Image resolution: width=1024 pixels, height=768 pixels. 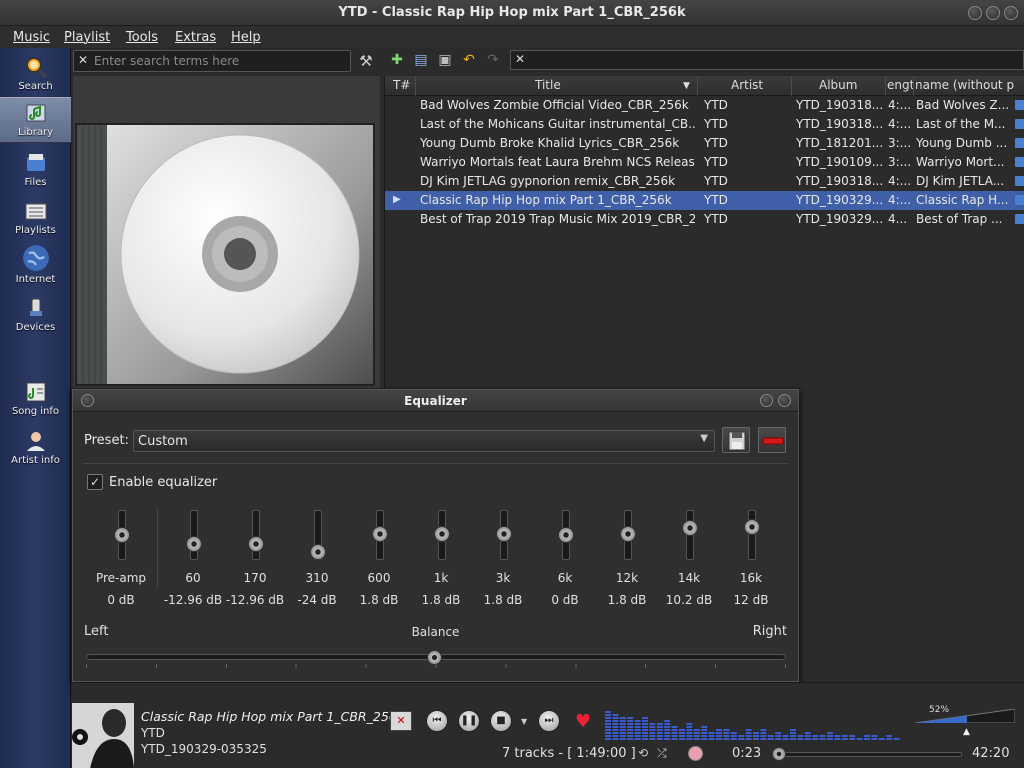 What do you see at coordinates (193, 578) in the screenshot?
I see `eq-band-label: 60` at bounding box center [193, 578].